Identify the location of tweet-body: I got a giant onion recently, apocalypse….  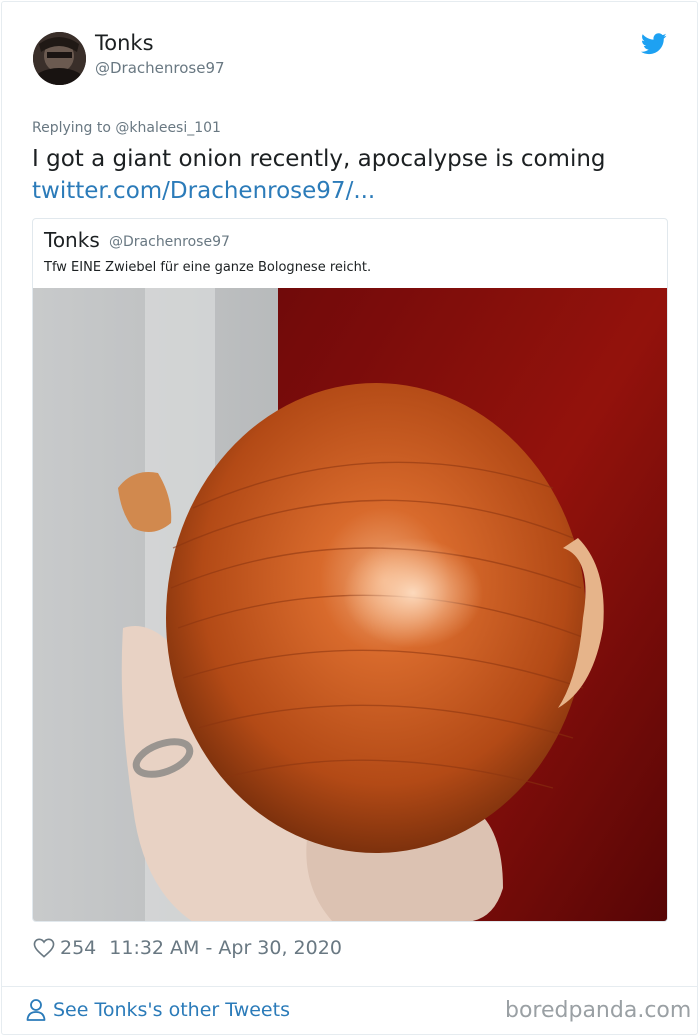
(352, 175).